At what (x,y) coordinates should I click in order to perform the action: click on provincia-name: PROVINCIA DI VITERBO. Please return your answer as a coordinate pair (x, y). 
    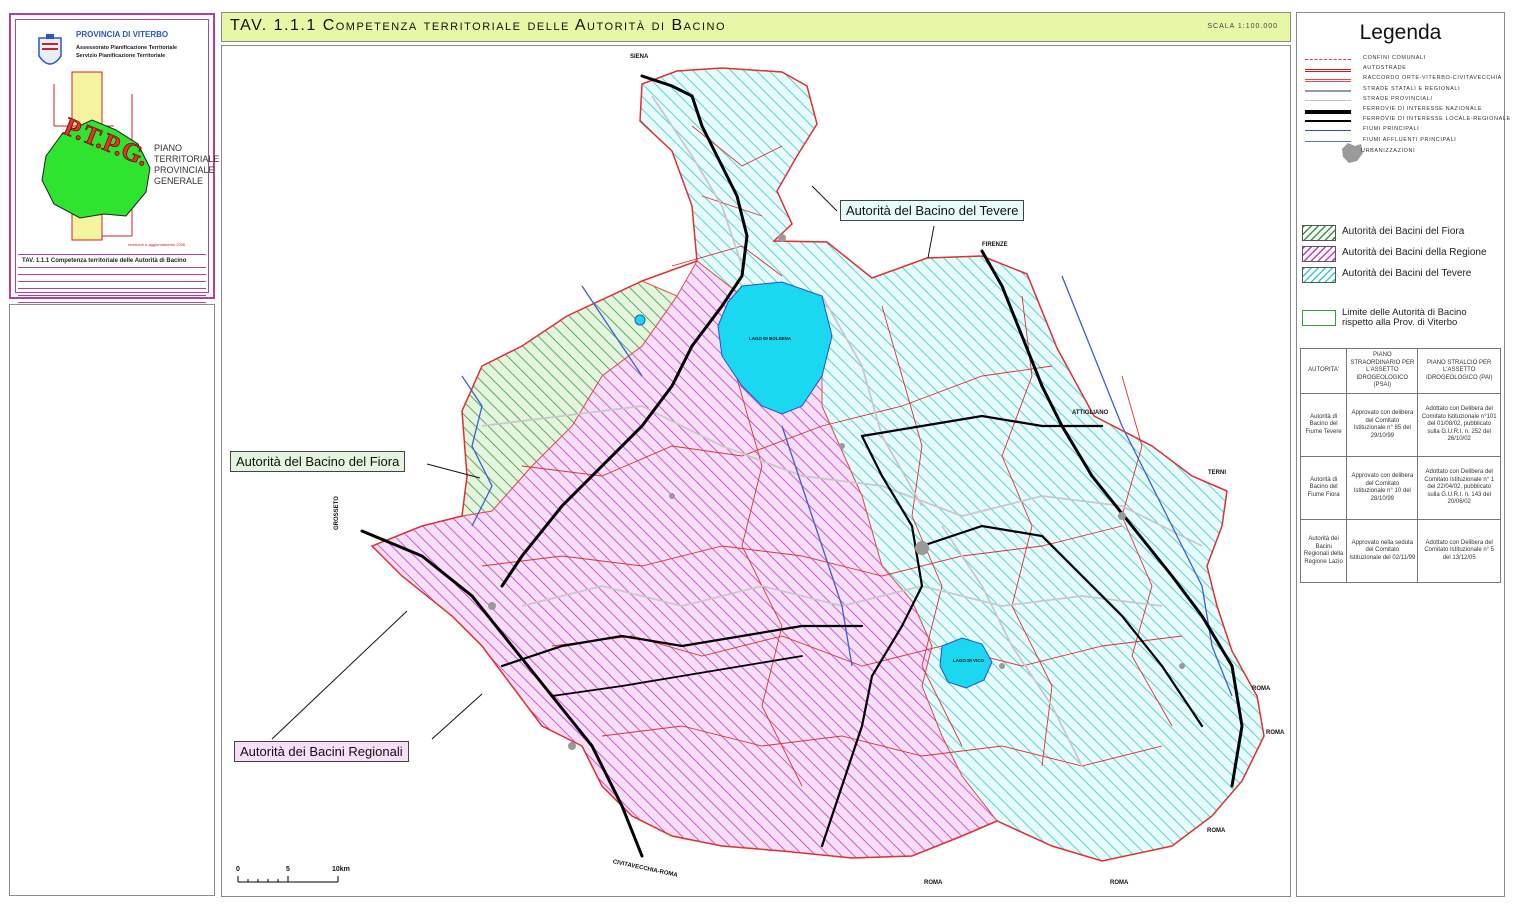
    Looking at the image, I should click on (122, 34).